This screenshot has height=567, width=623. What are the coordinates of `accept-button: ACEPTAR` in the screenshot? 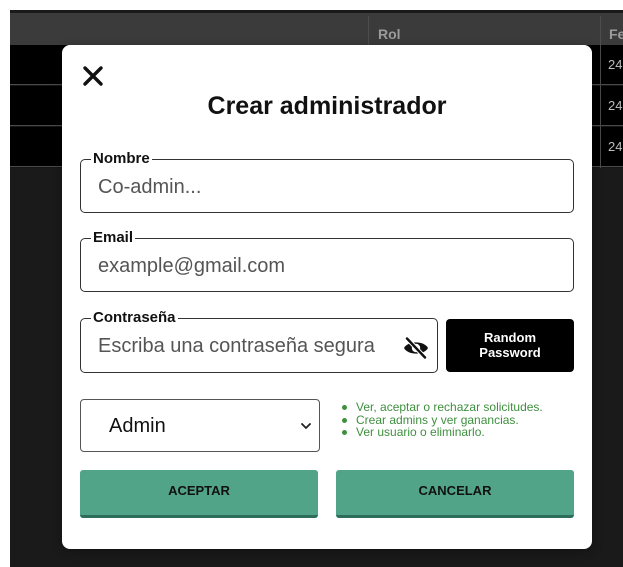 It's located at (199, 494).